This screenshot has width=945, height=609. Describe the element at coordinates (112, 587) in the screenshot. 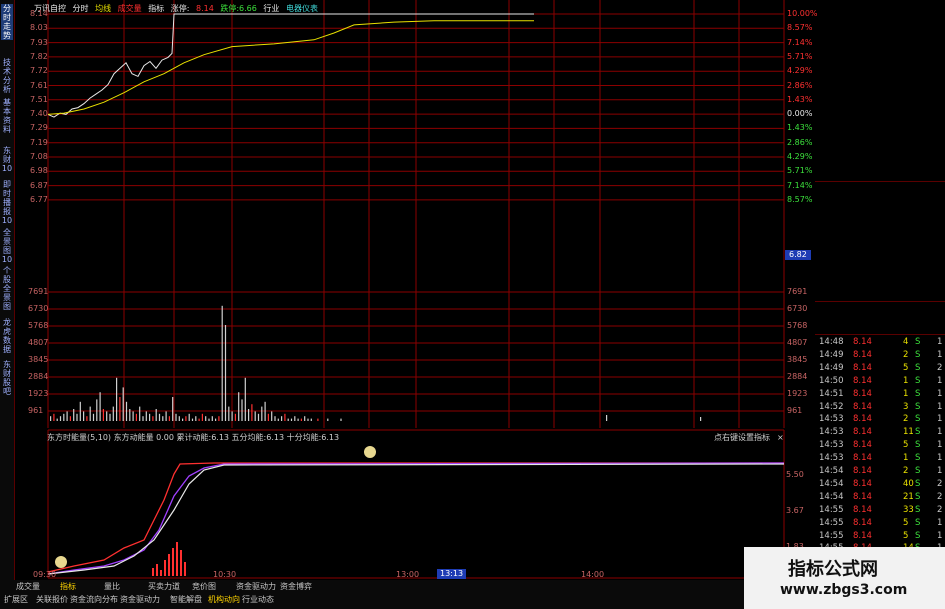

I see `bottom-tab: 量比` at that location.